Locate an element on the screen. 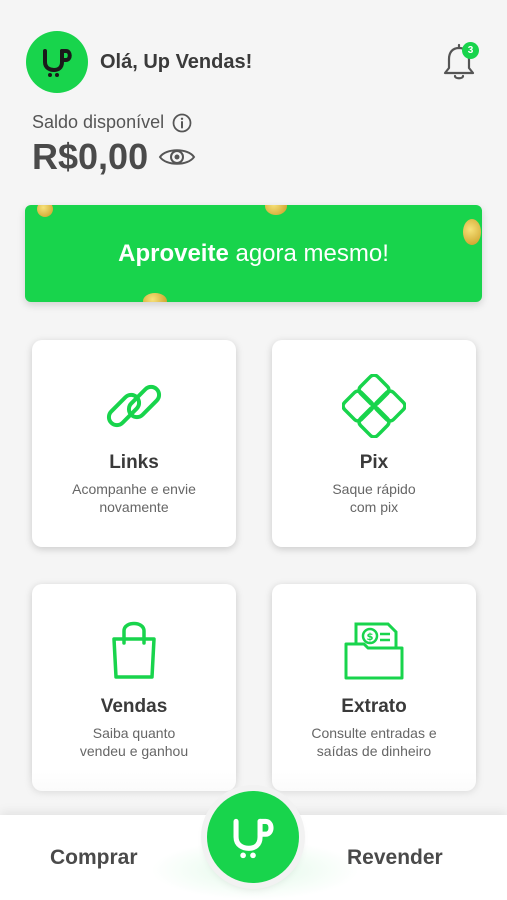 This screenshot has height=900, width=507. card-description: Acompanhe e envie novamente is located at coordinates (134, 498).